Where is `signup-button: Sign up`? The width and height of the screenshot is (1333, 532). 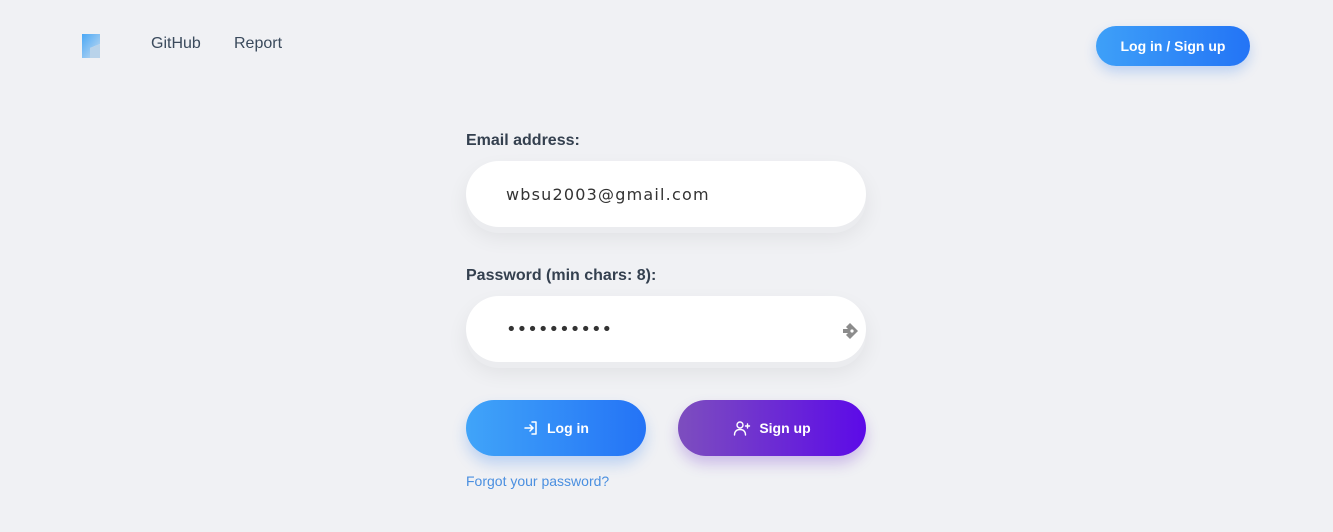
signup-button: Sign up is located at coordinates (772, 428).